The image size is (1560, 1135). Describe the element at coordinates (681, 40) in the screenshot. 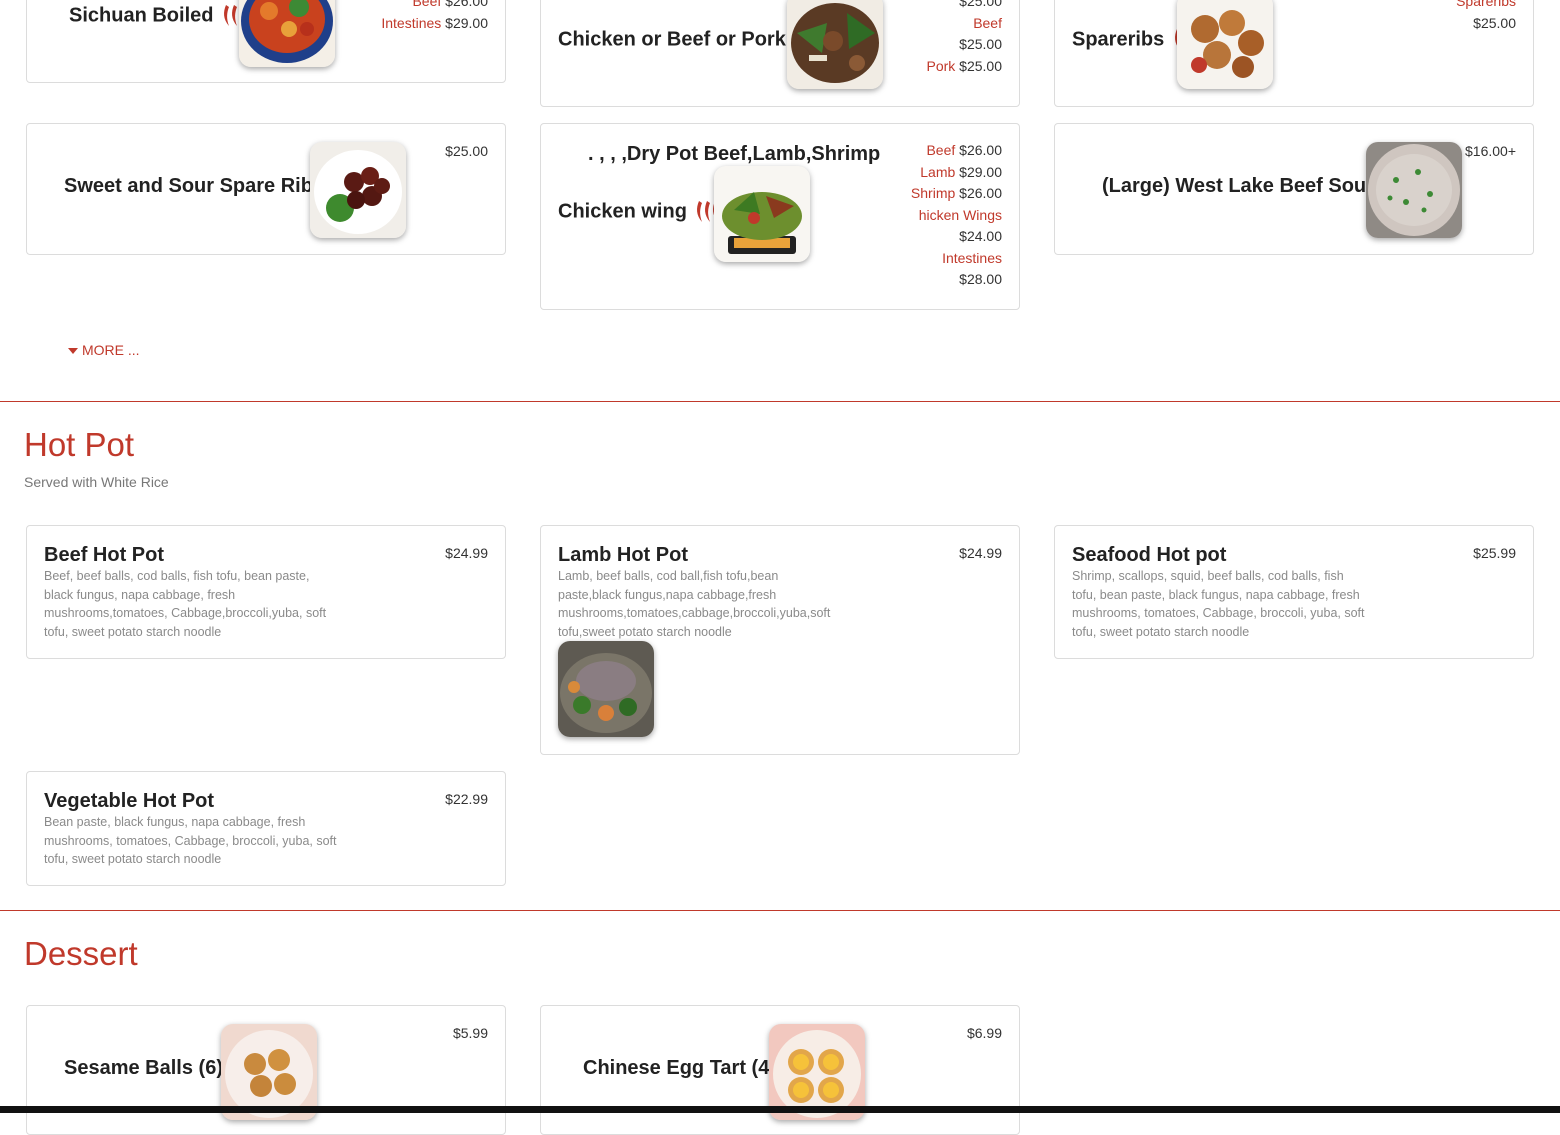

I see `item-name: Chicken or Beef or Pork` at that location.